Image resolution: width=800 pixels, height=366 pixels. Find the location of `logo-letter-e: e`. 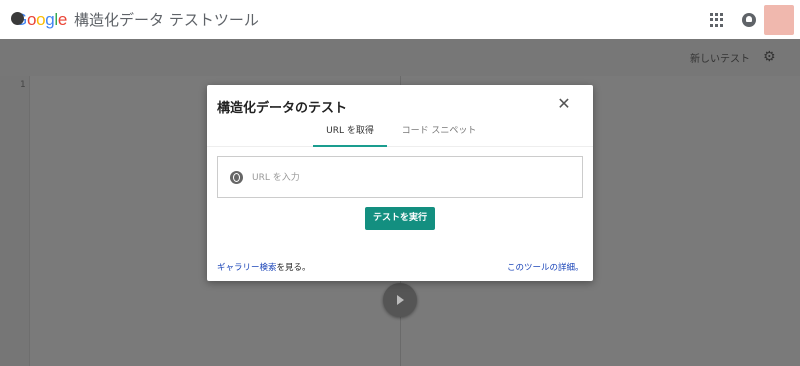

logo-letter-e: e is located at coordinates (62, 19).